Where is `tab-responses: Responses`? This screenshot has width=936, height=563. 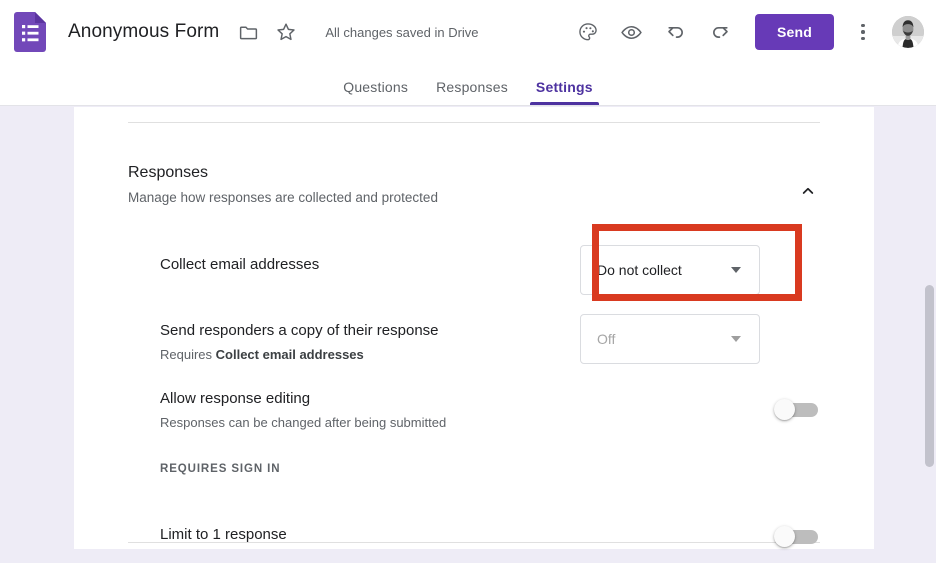
tab-responses: Responses is located at coordinates (472, 92).